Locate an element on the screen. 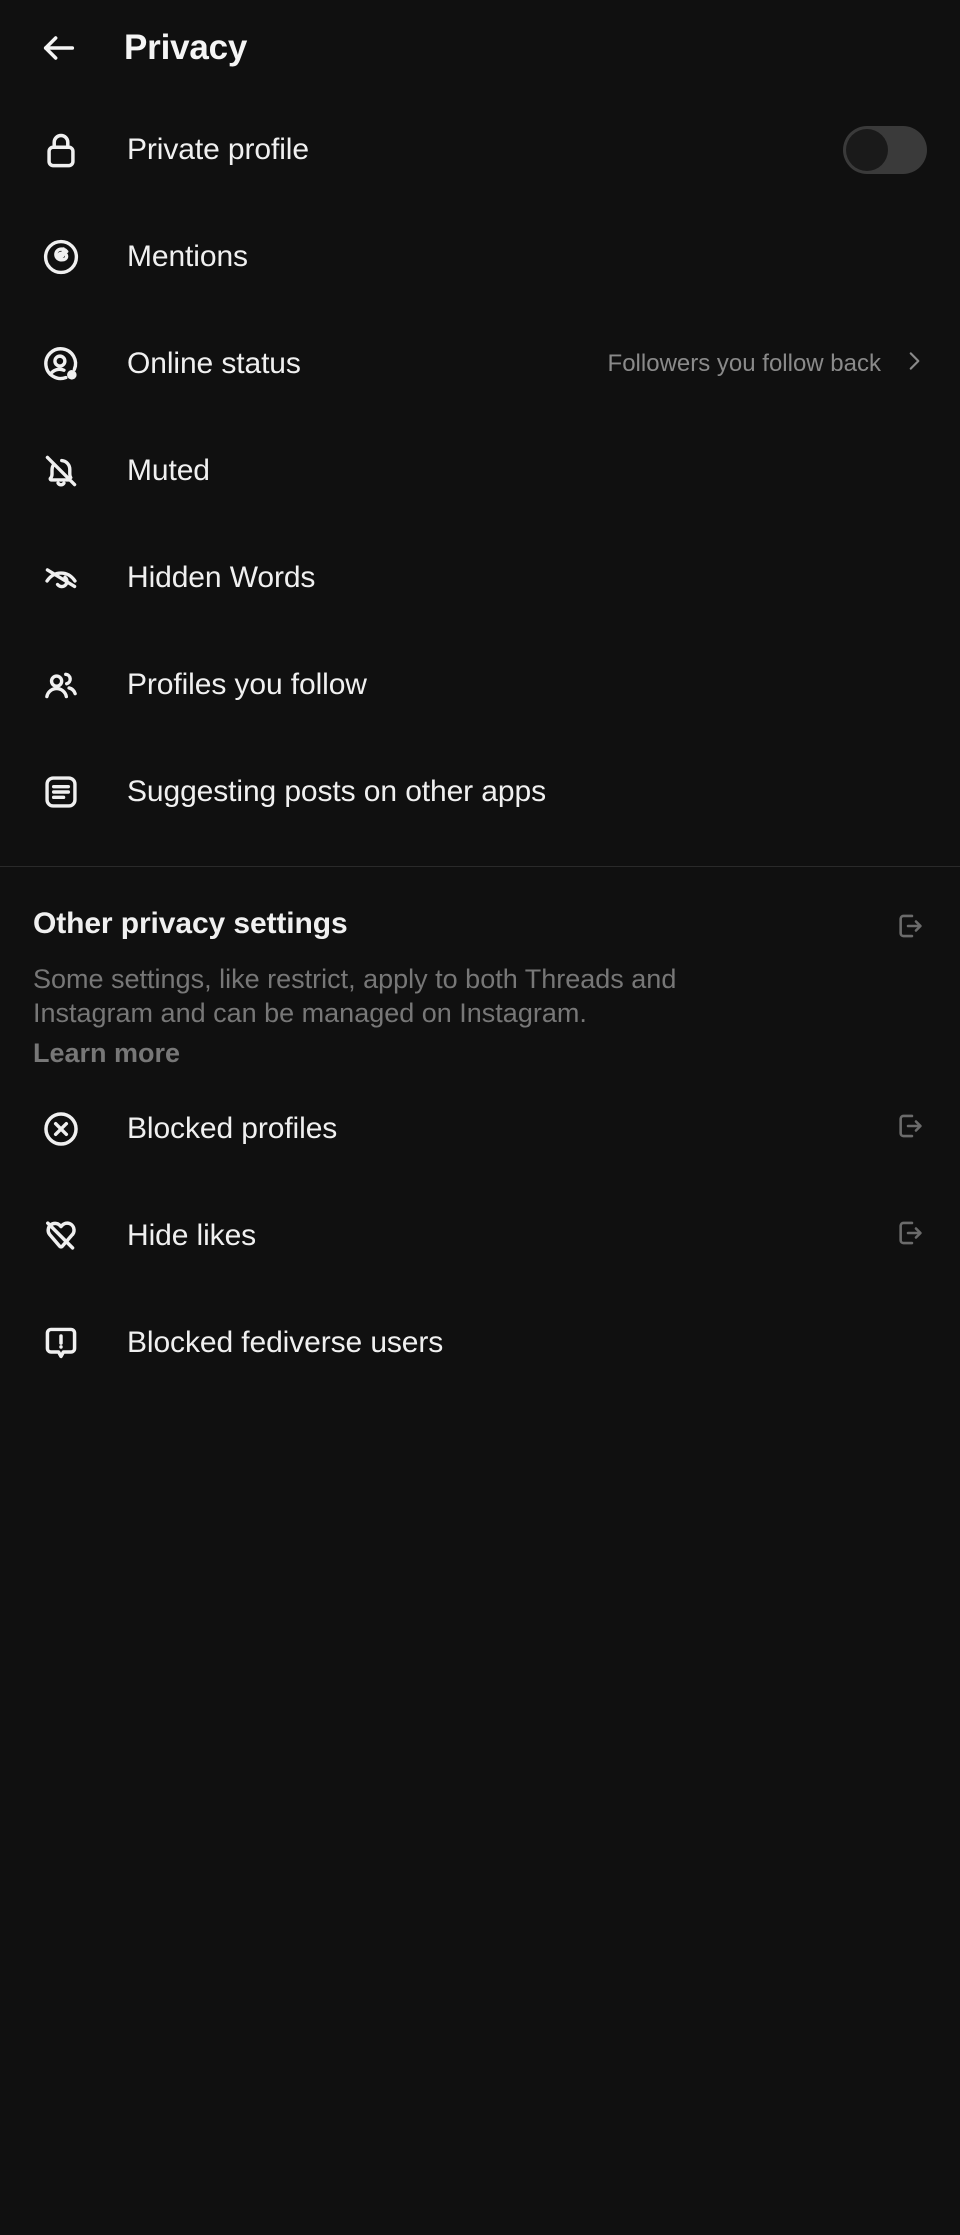  settings-row-muted: Muted is located at coordinates (480, 470).